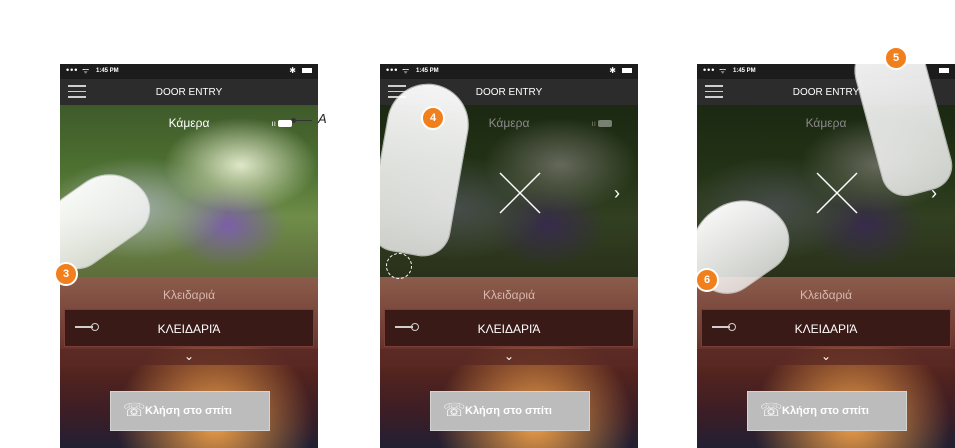  What do you see at coordinates (896, 58) in the screenshot?
I see `step-badge-5: 5` at bounding box center [896, 58].